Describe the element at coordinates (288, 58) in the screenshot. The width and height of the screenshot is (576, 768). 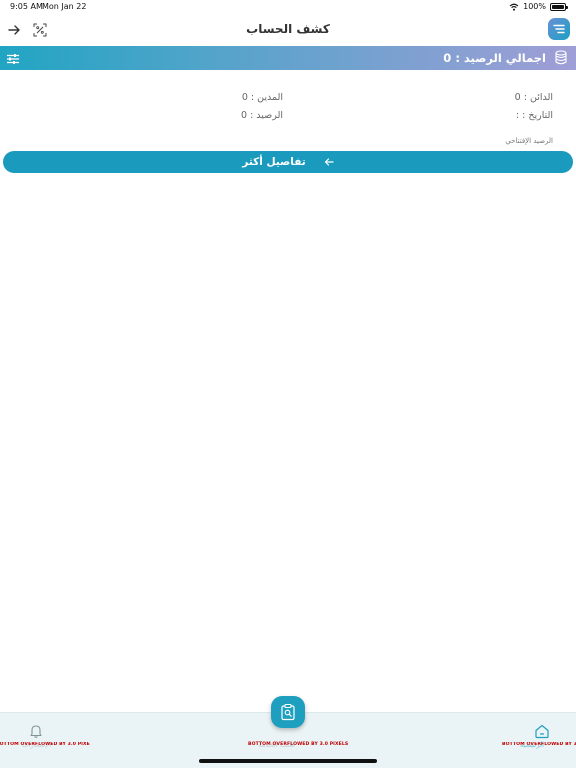
I see `balance-banner: اجمالي الرصيد : 0` at that location.